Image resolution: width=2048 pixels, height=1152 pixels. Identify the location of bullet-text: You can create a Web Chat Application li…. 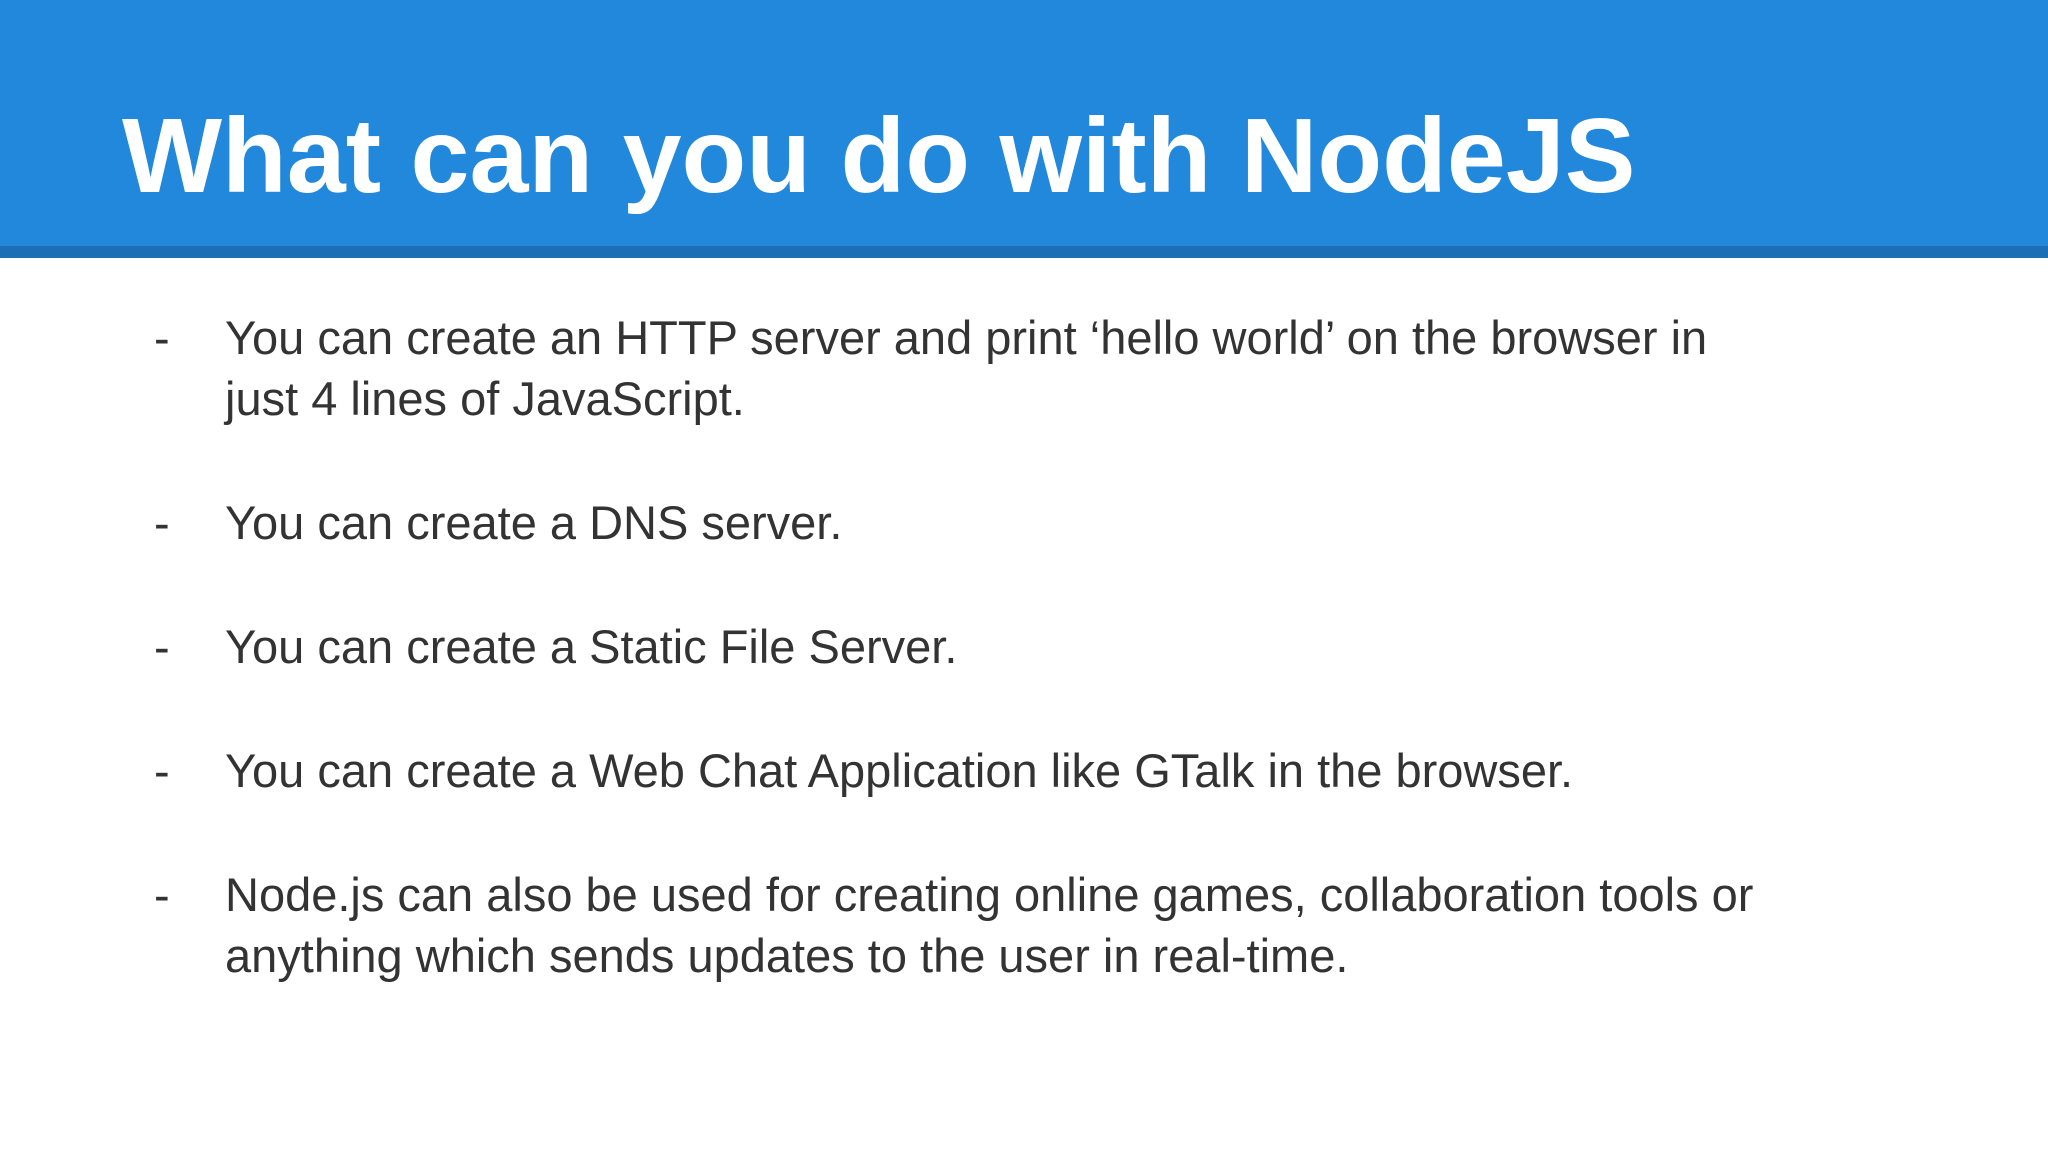
(1075, 770).